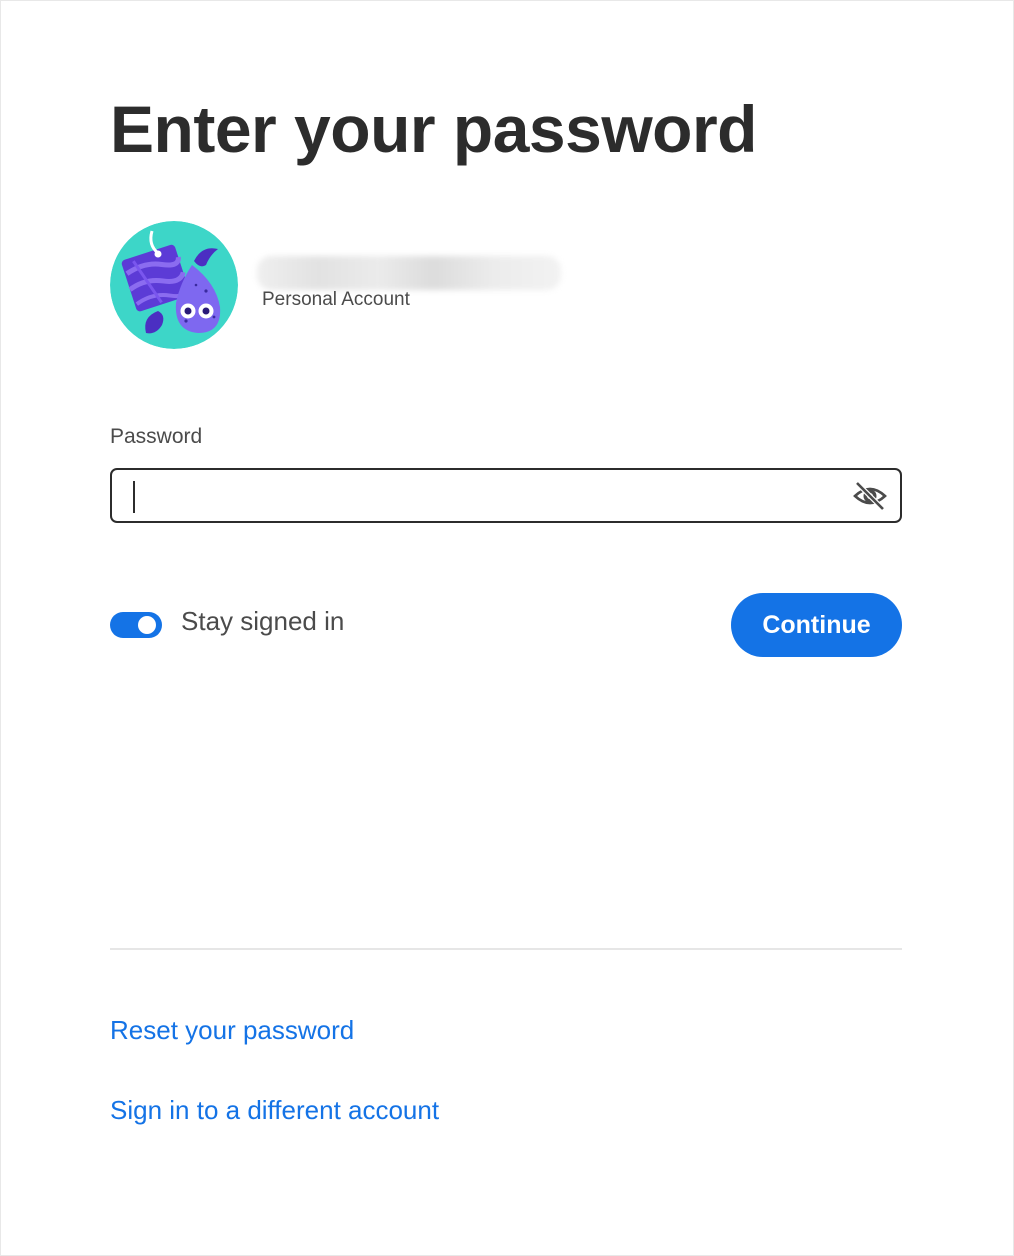 The width and height of the screenshot is (1014, 1256). I want to click on avatar-illustration-icon, so click(174, 285).